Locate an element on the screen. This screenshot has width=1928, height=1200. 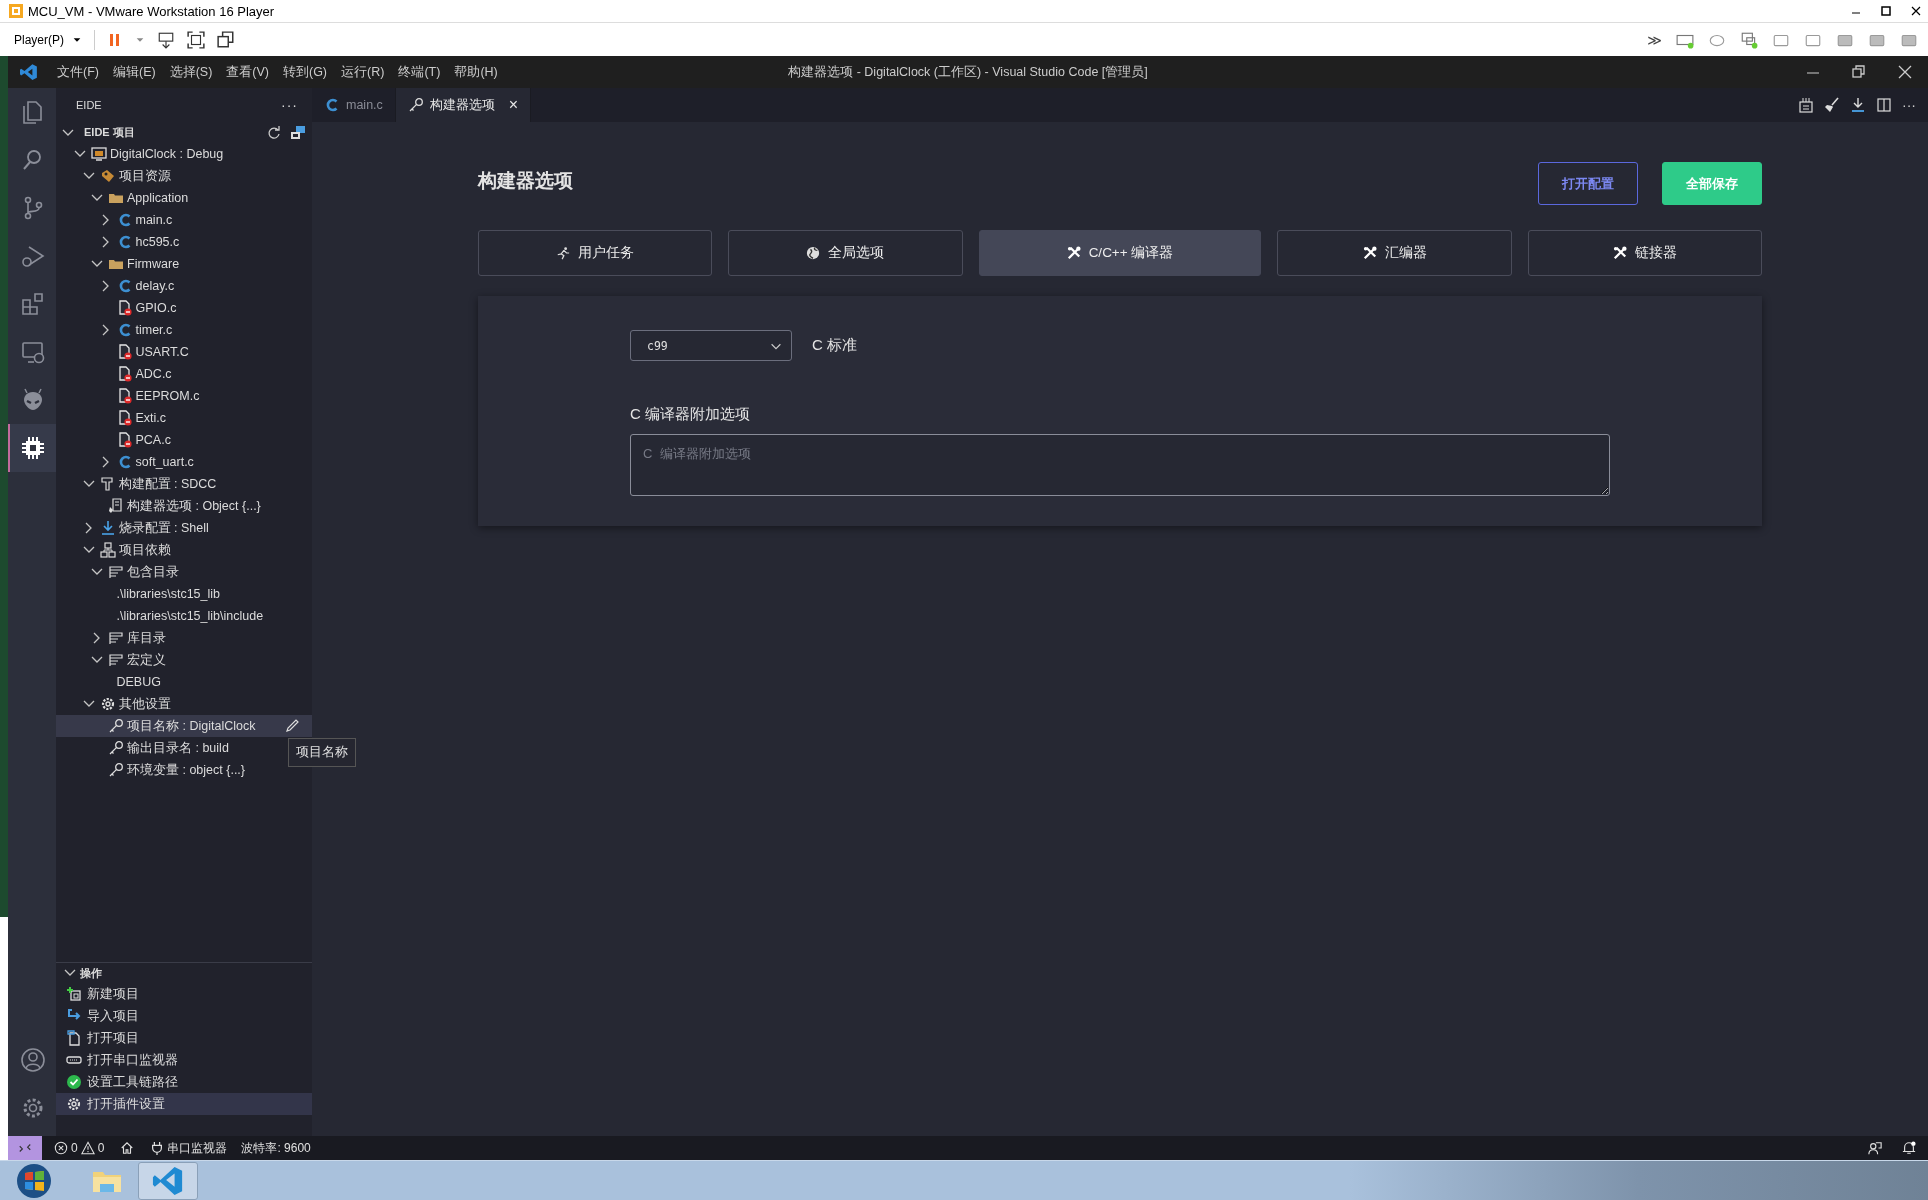
field-label: C 标准 is located at coordinates (834, 345).